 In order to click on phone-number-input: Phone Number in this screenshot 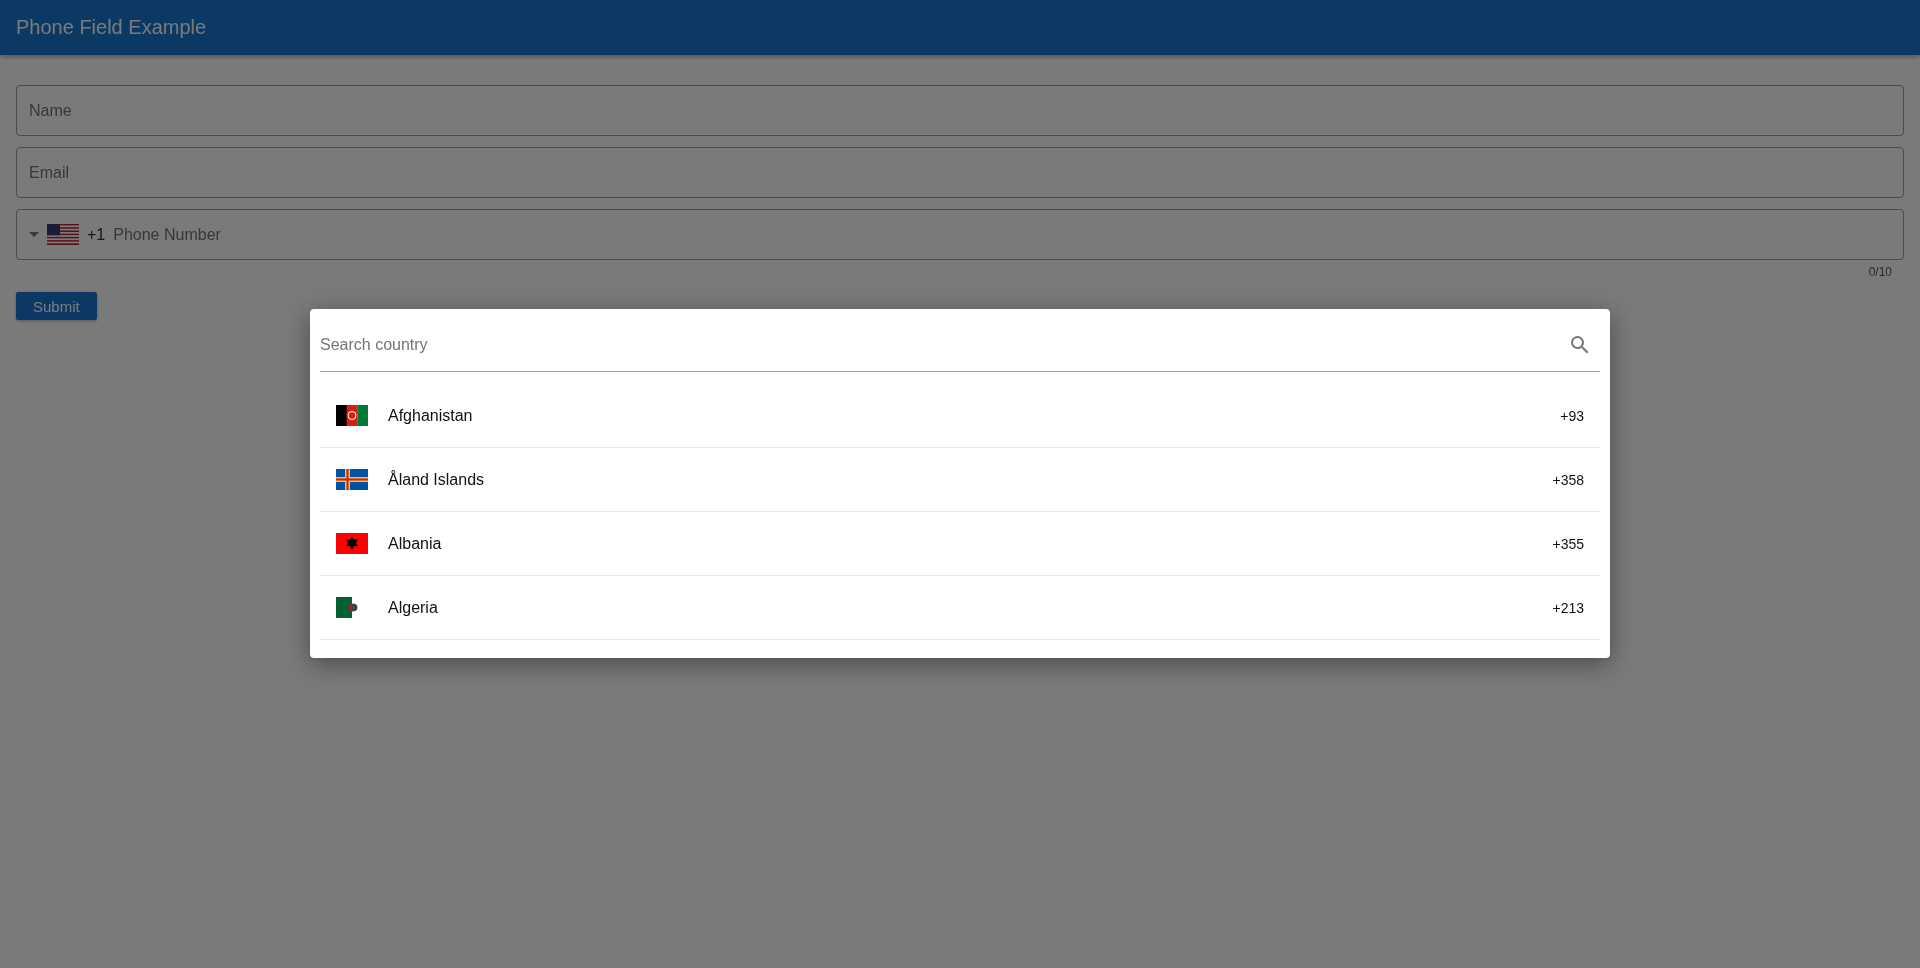, I will do `click(1002, 234)`.